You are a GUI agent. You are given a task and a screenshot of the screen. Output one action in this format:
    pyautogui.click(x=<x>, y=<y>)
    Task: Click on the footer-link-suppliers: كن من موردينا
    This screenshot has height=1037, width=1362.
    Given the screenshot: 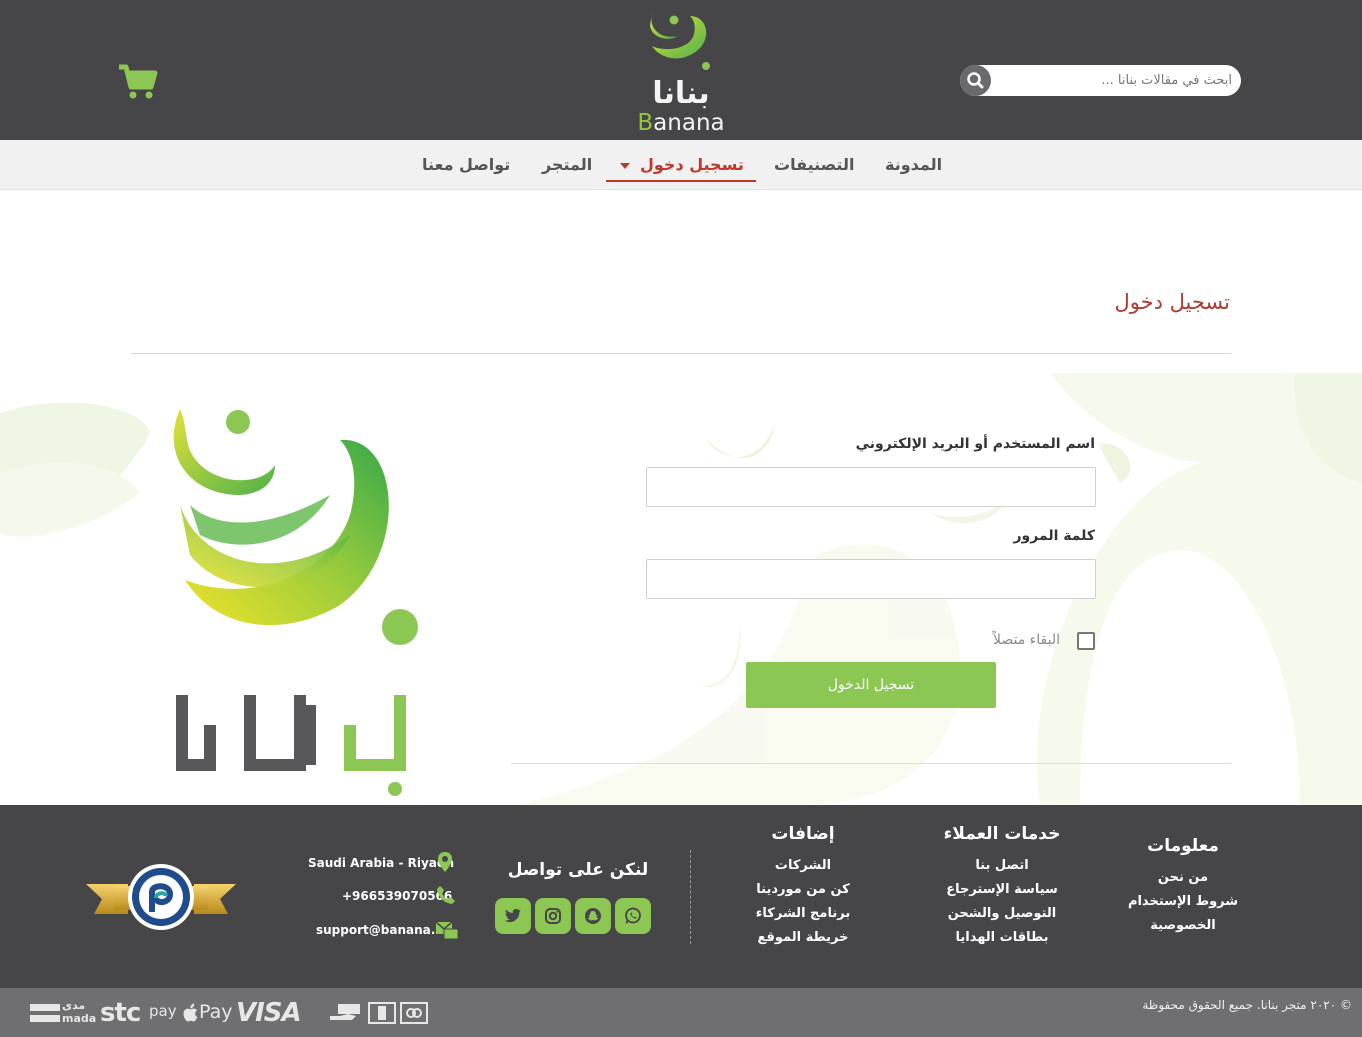 What is the action you would take?
    pyautogui.click(x=803, y=889)
    